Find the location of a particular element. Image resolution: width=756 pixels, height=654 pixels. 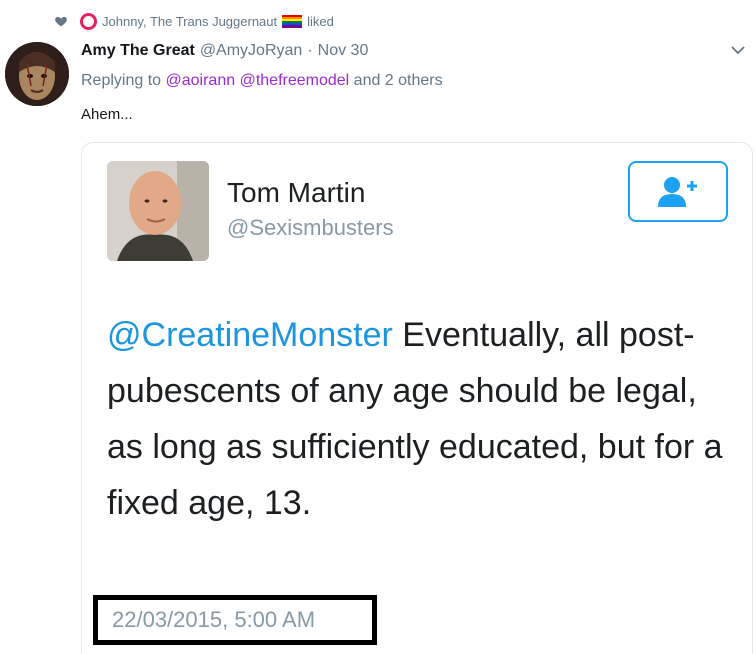

timestamp-highlight-box: 22/03/2015, 5:00 AM is located at coordinates (235, 620).